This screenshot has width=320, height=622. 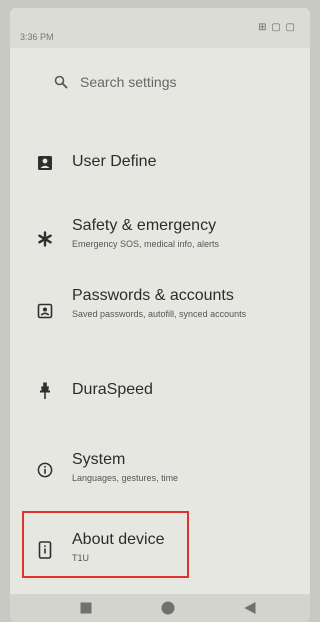 What do you see at coordinates (160, 170) in the screenshot?
I see `settings-item-user-define: User Define` at bounding box center [160, 170].